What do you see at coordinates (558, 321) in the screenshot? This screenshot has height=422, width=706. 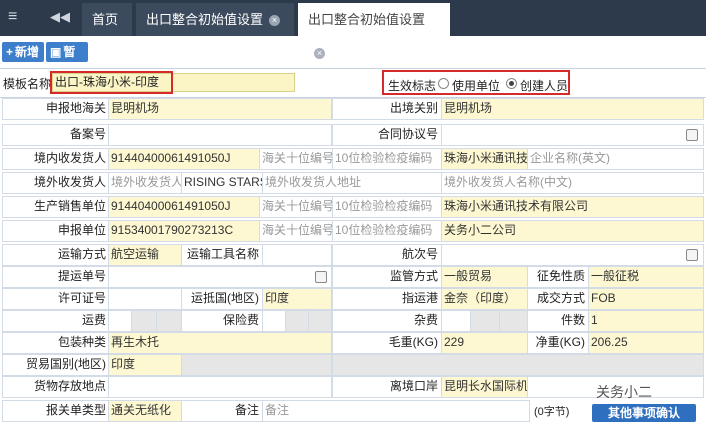 I see `pieces-label: 件数` at bounding box center [558, 321].